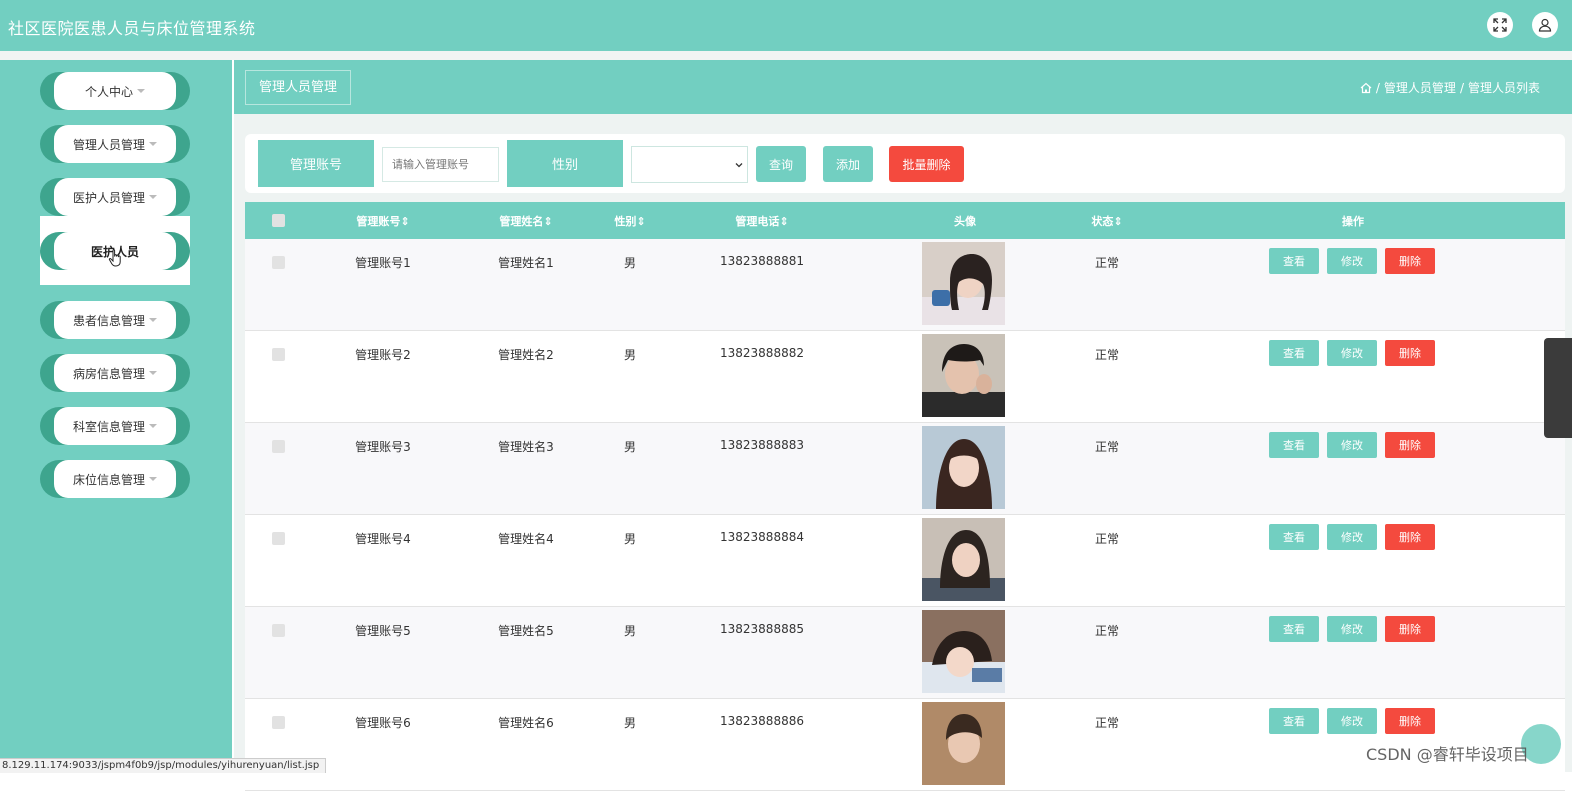 This screenshot has height=791, width=1572. Describe the element at coordinates (108, 320) in the screenshot. I see `sidebar-item-label: 患者信息管理` at that location.